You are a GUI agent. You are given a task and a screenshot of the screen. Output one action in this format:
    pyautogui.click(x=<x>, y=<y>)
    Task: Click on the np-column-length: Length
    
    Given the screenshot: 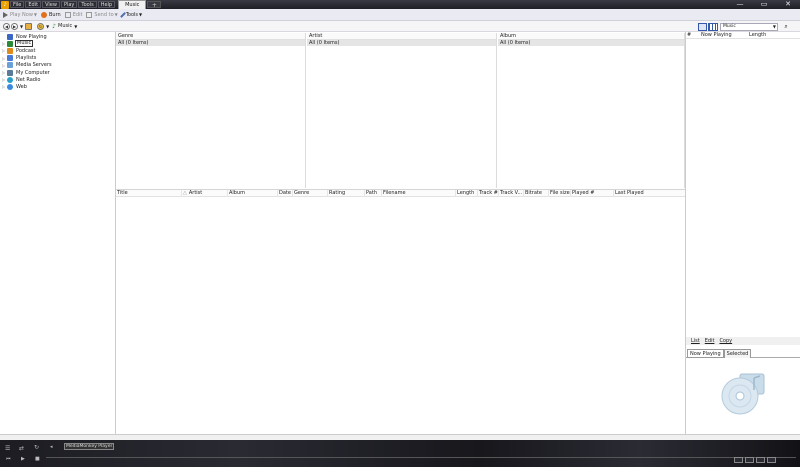 What is the action you would take?
    pyautogui.click(x=757, y=35)
    